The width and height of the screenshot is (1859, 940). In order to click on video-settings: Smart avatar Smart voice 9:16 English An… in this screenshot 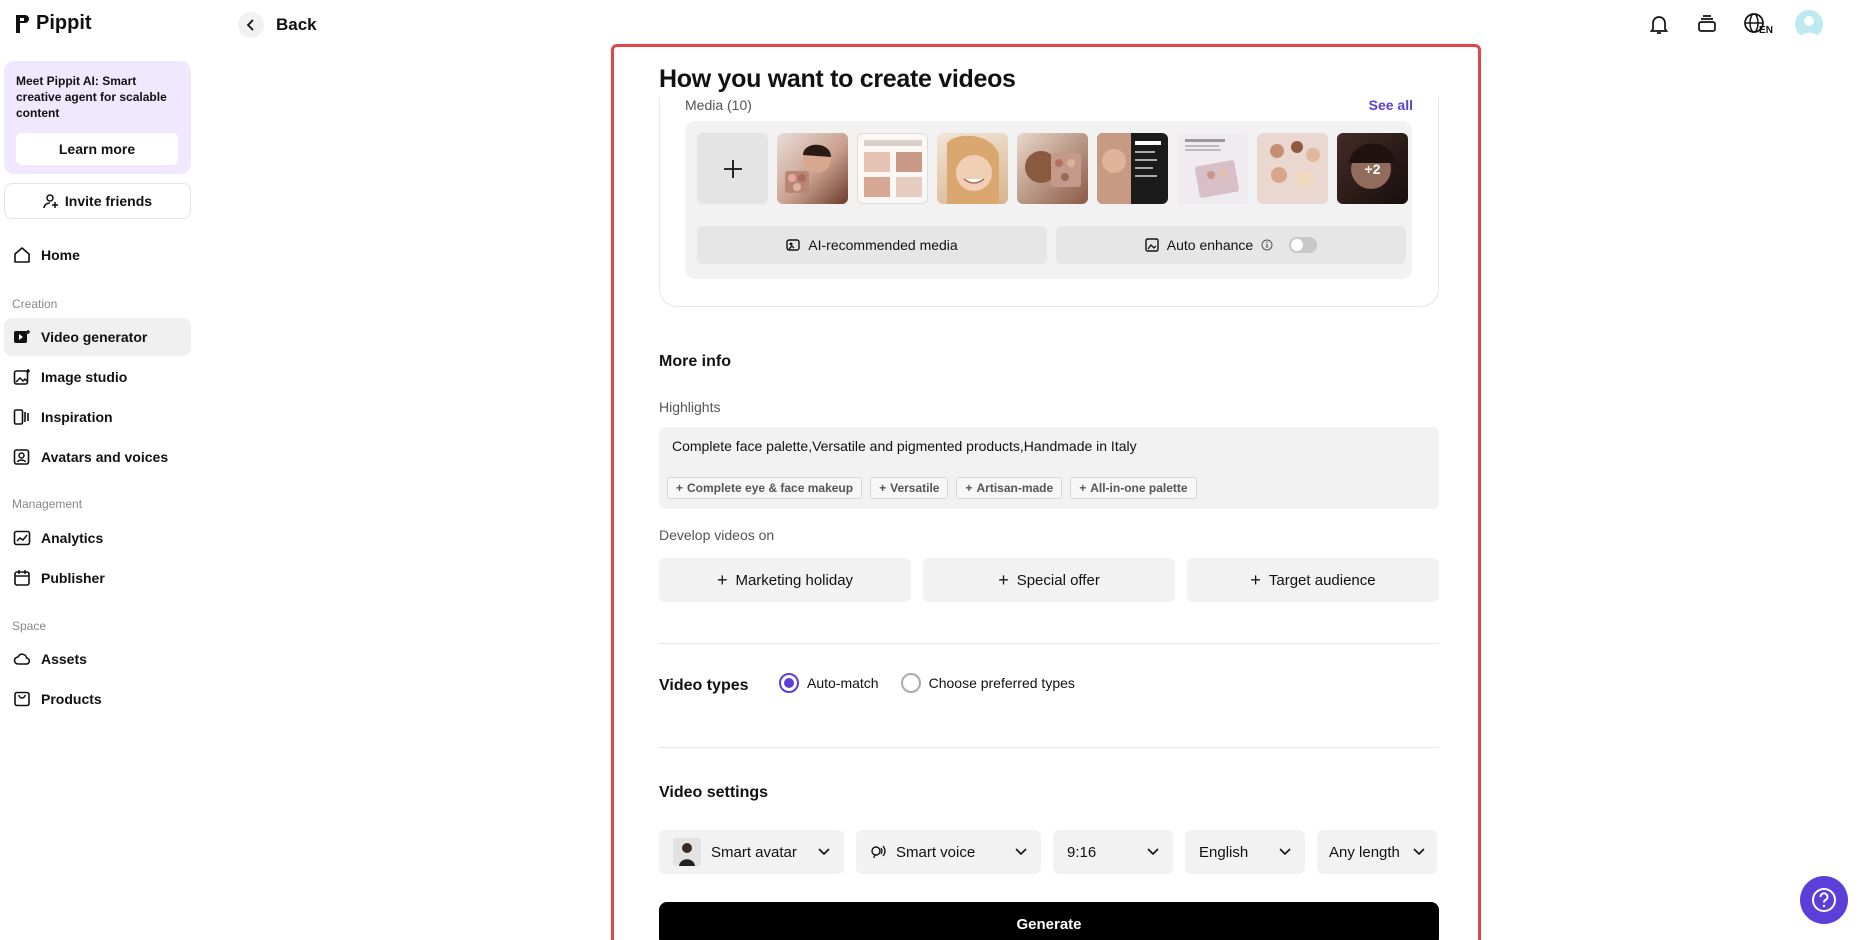, I will do `click(1048, 852)`.